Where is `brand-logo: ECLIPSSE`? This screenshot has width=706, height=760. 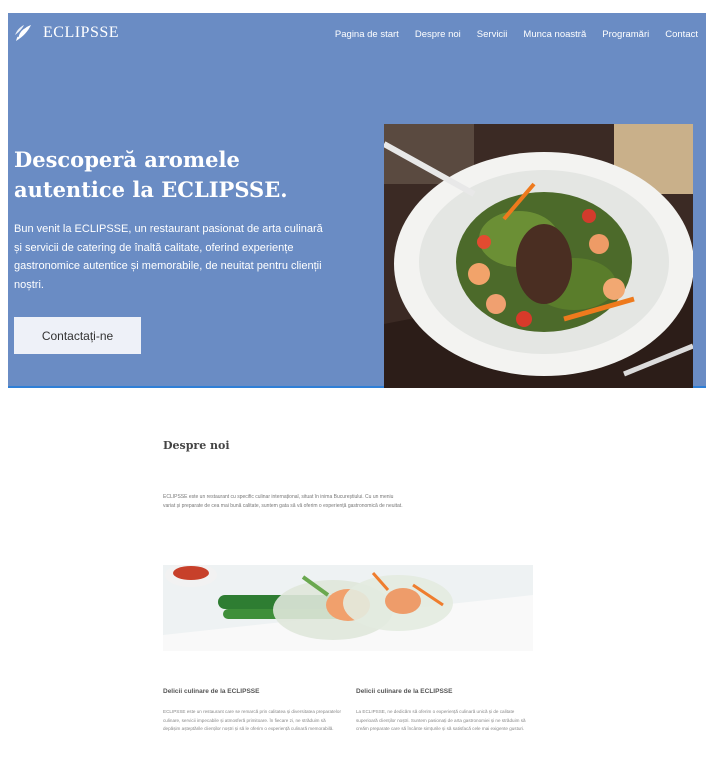 brand-logo: ECLIPSSE is located at coordinates (66, 33).